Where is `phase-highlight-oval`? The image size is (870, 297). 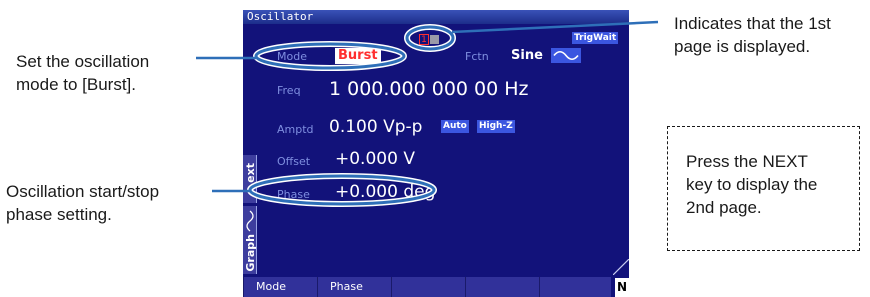
phase-highlight-oval is located at coordinates (342, 190).